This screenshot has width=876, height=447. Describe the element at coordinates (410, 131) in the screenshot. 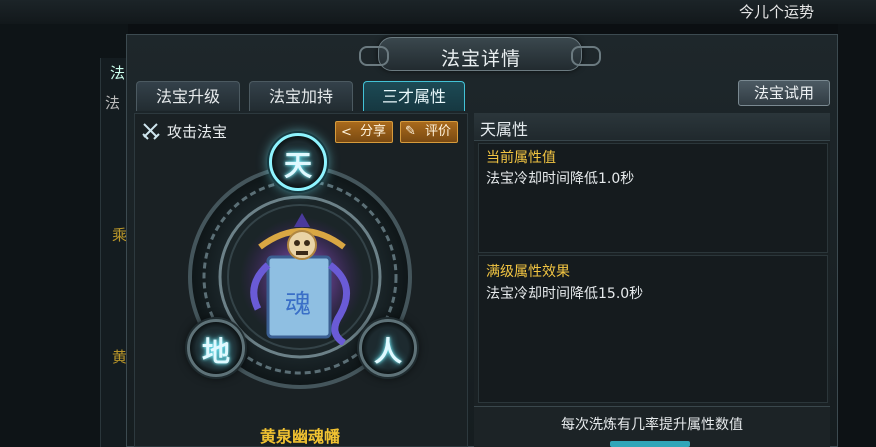

I see `edit-icon: ✎` at that location.